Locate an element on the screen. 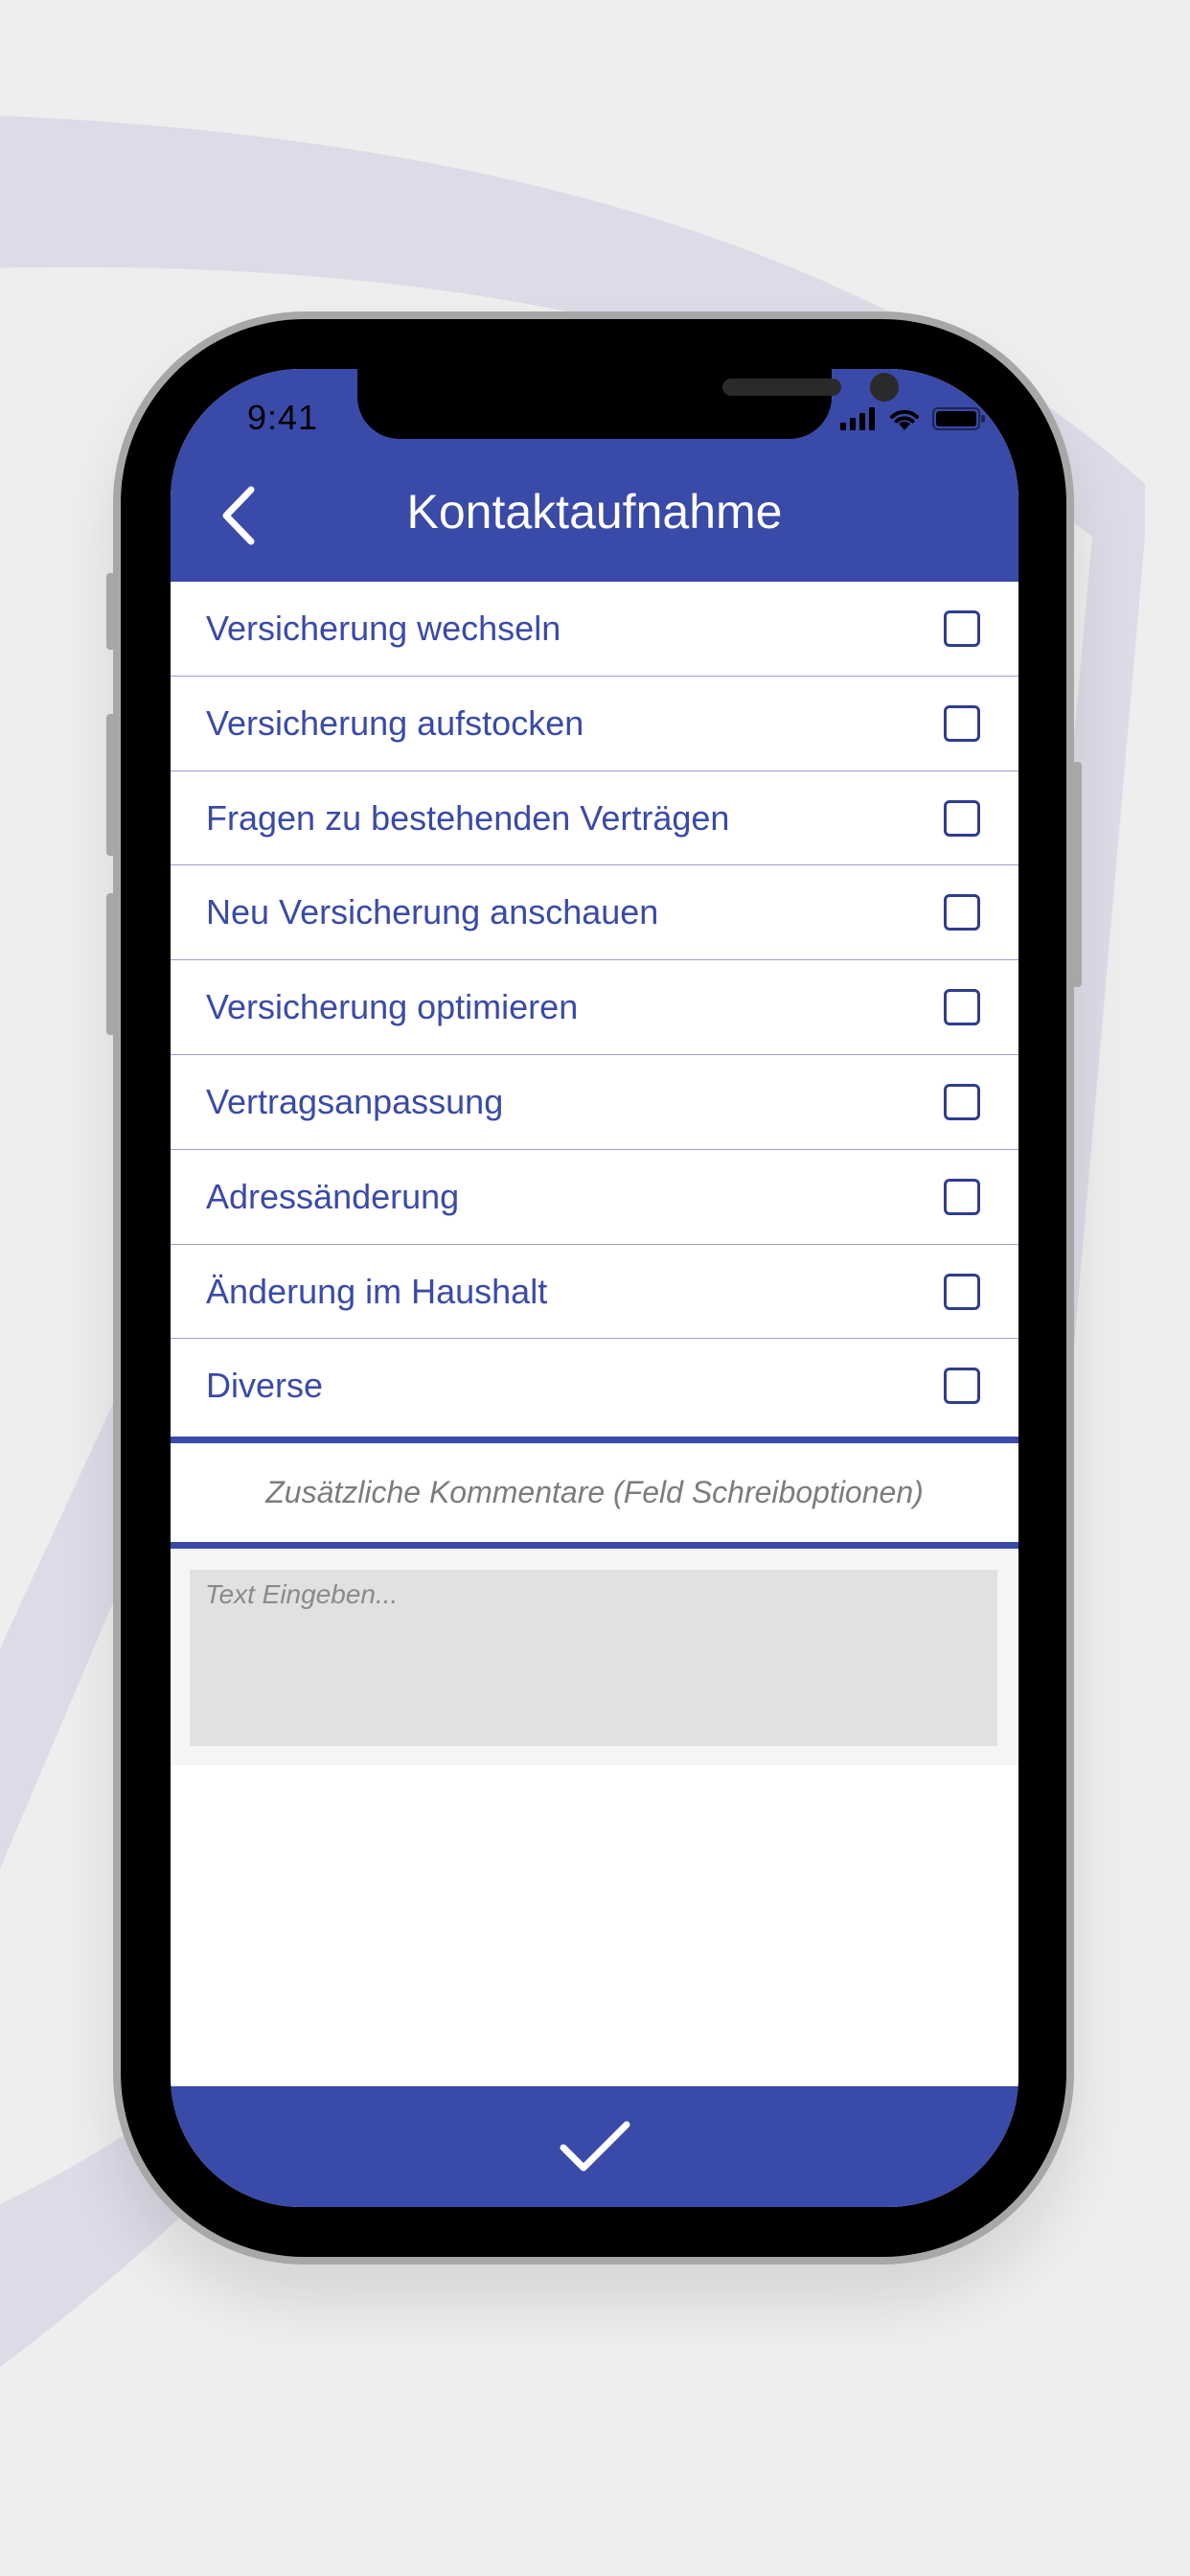 The height and width of the screenshot is (2576, 1190). option-label: Vertragsanpassung is located at coordinates (355, 1101).